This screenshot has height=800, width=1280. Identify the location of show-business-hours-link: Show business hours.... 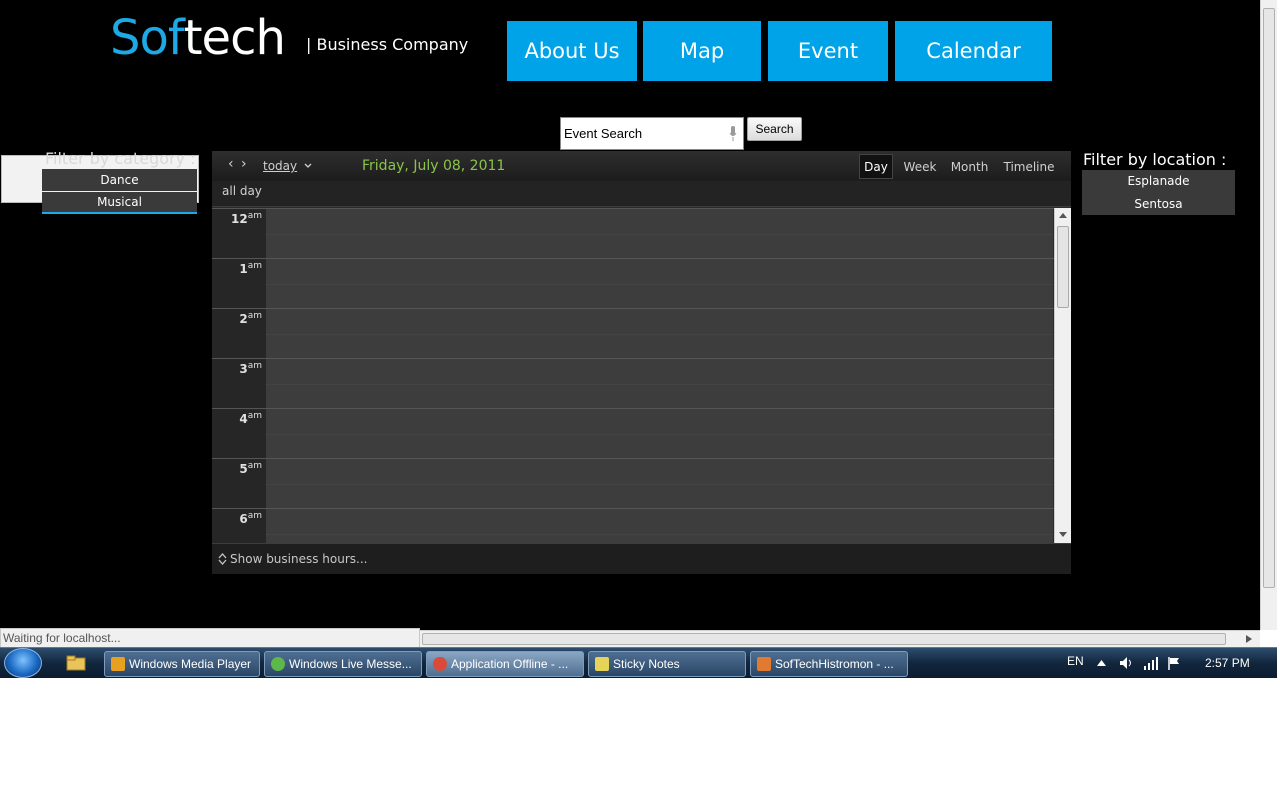
(299, 559).